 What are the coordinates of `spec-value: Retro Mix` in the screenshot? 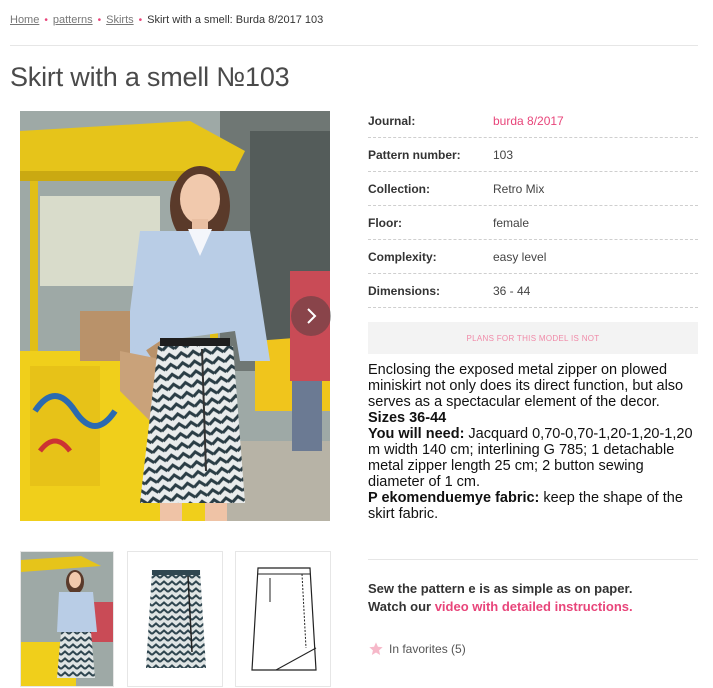 It's located at (519, 188).